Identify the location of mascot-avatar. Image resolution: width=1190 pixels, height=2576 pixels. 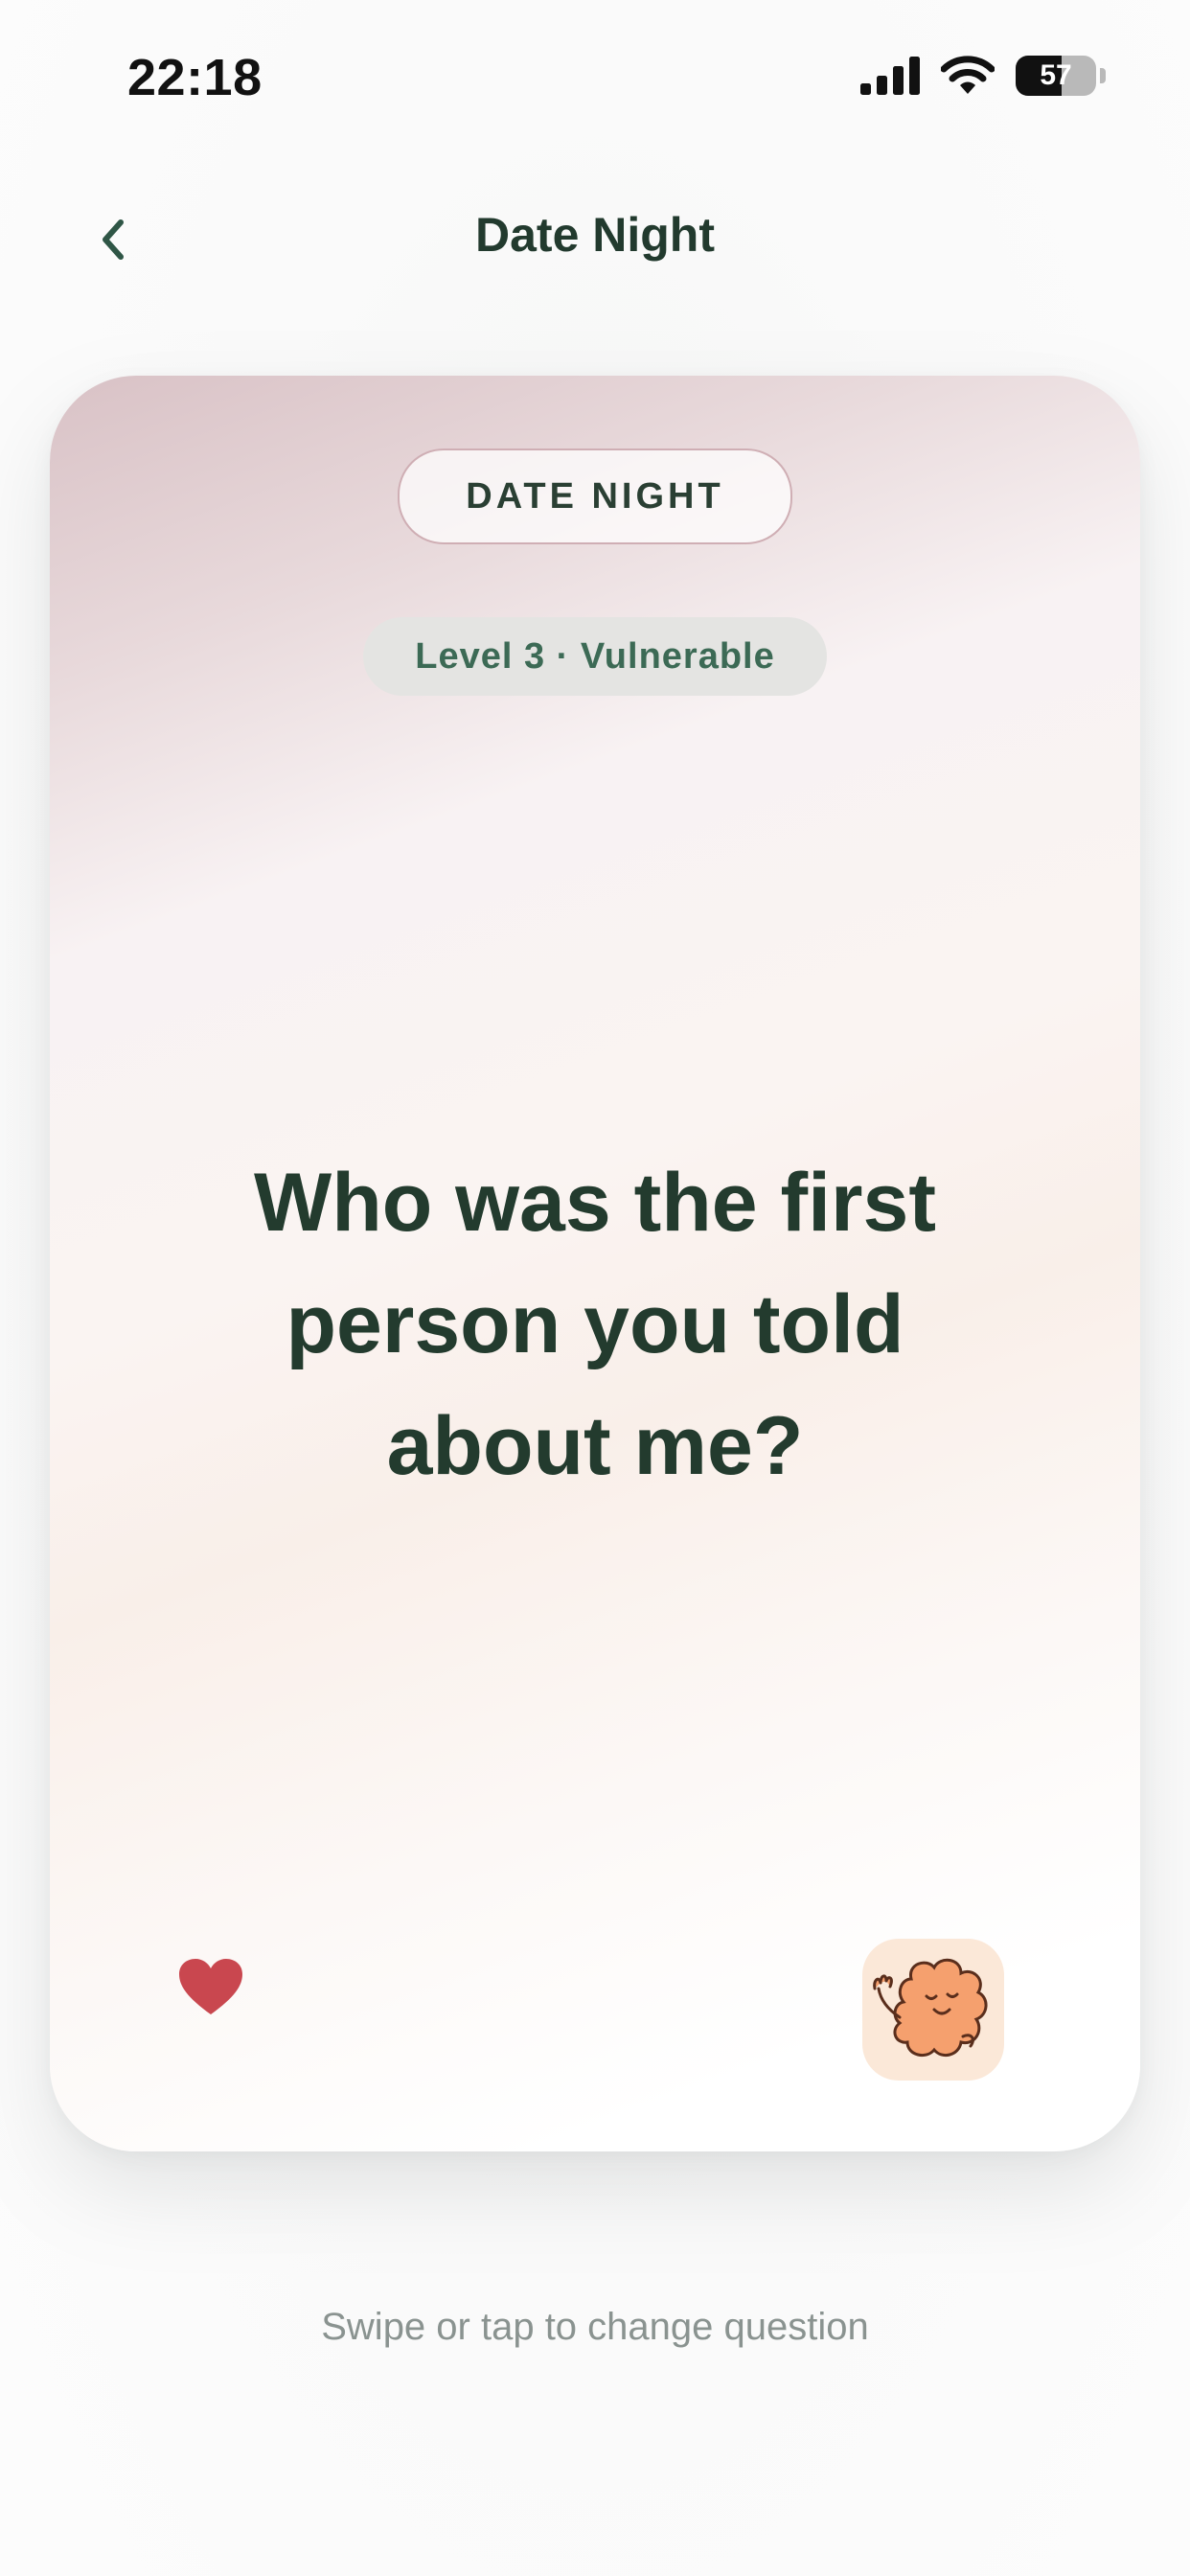
(933, 2010).